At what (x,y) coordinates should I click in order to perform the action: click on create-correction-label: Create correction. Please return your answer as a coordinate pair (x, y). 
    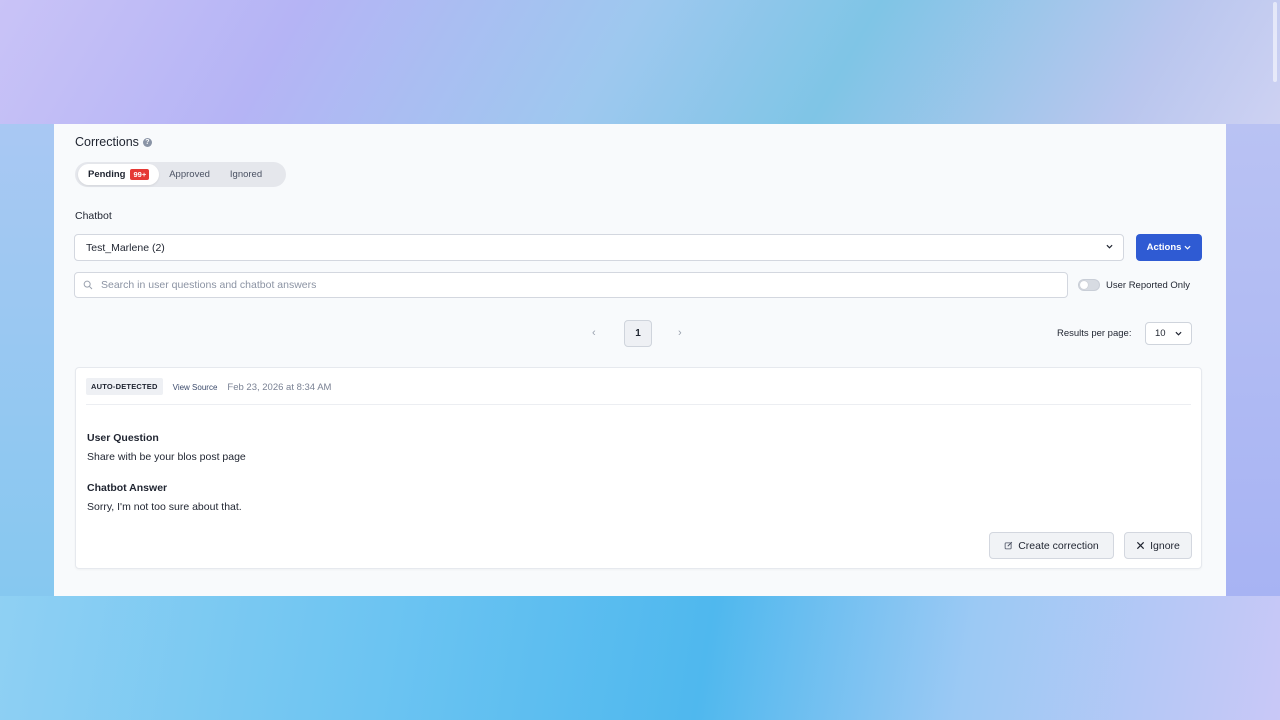
    Looking at the image, I should click on (1058, 545).